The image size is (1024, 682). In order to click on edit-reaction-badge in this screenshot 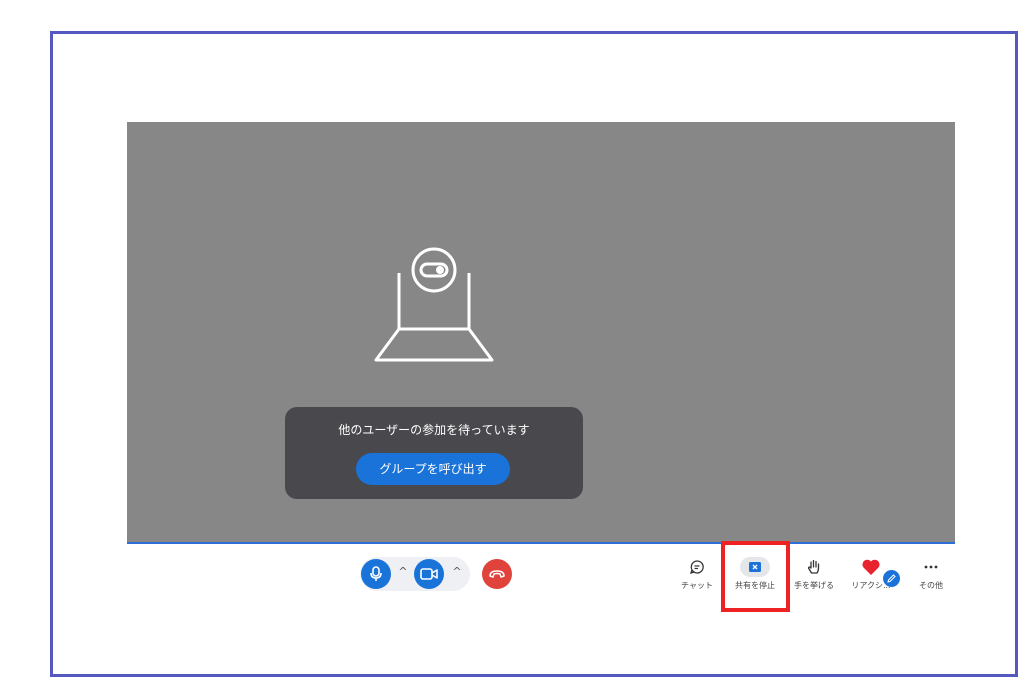, I will do `click(891, 578)`.